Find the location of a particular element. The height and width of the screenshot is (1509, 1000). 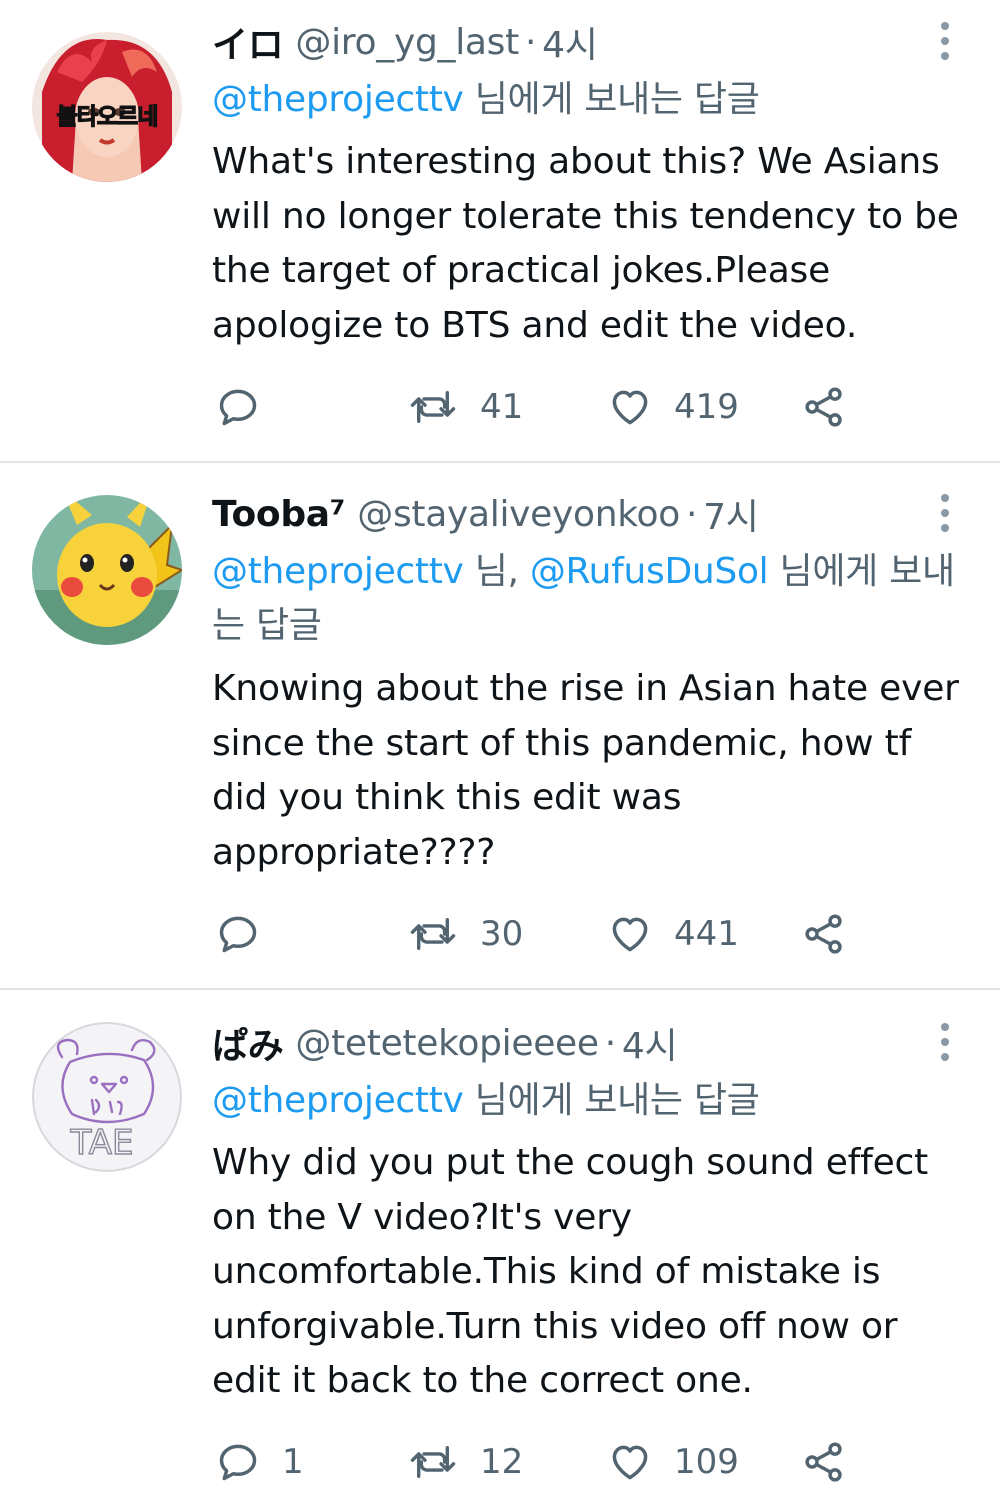

retweet-count: 12 is located at coordinates (502, 1462).